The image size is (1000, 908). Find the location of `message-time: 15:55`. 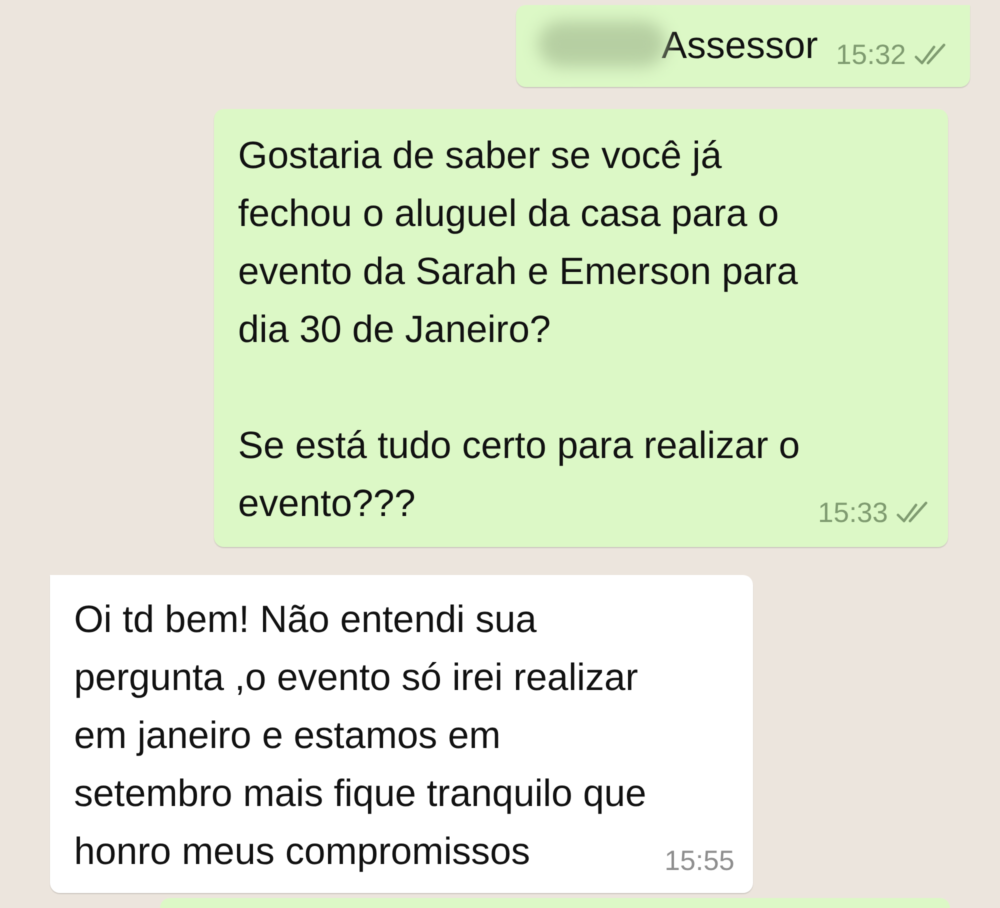

message-time: 15:55 is located at coordinates (699, 861).